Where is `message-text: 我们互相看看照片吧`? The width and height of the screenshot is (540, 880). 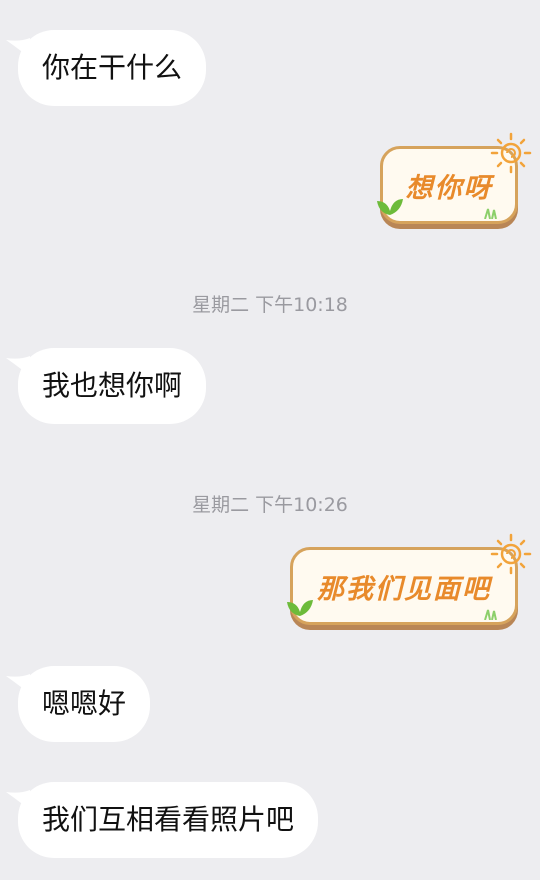
message-text: 我们互相看看照片吧 is located at coordinates (168, 819).